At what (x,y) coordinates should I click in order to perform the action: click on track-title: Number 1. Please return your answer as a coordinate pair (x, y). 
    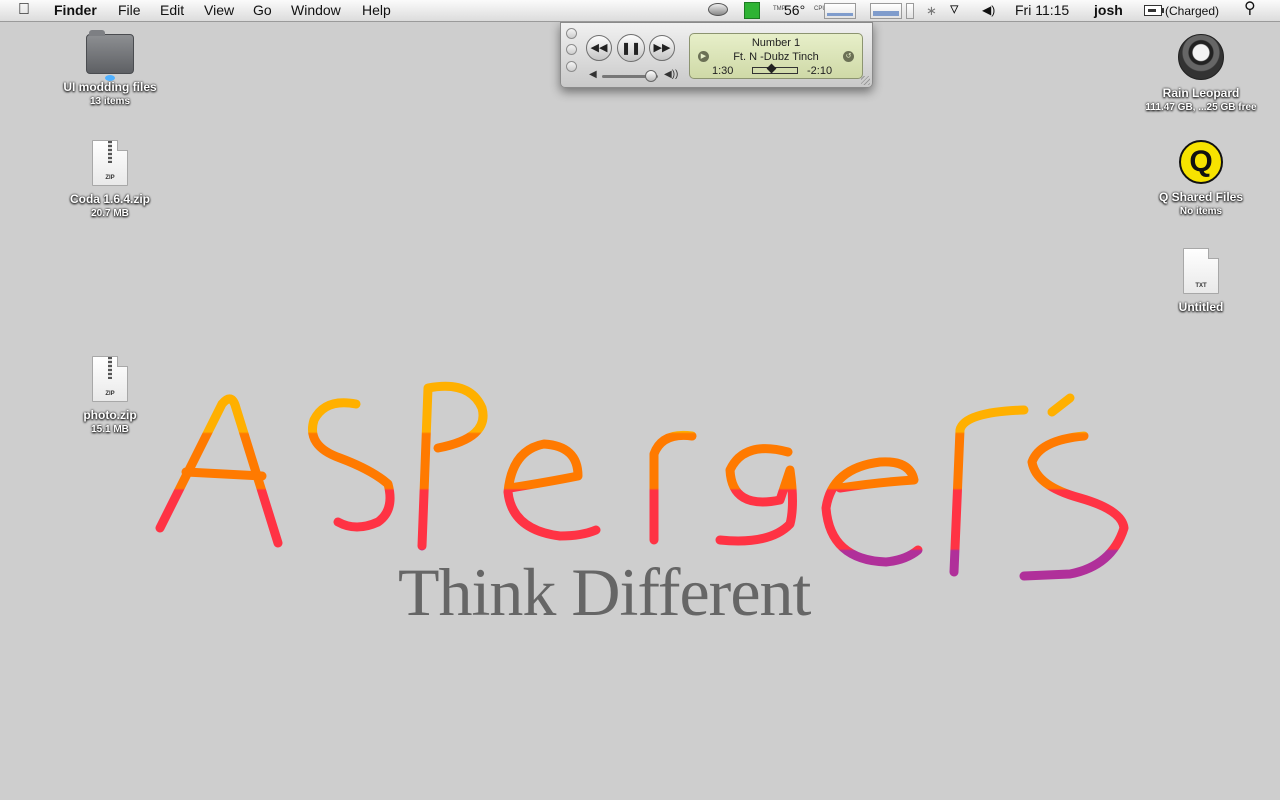
    Looking at the image, I should click on (776, 43).